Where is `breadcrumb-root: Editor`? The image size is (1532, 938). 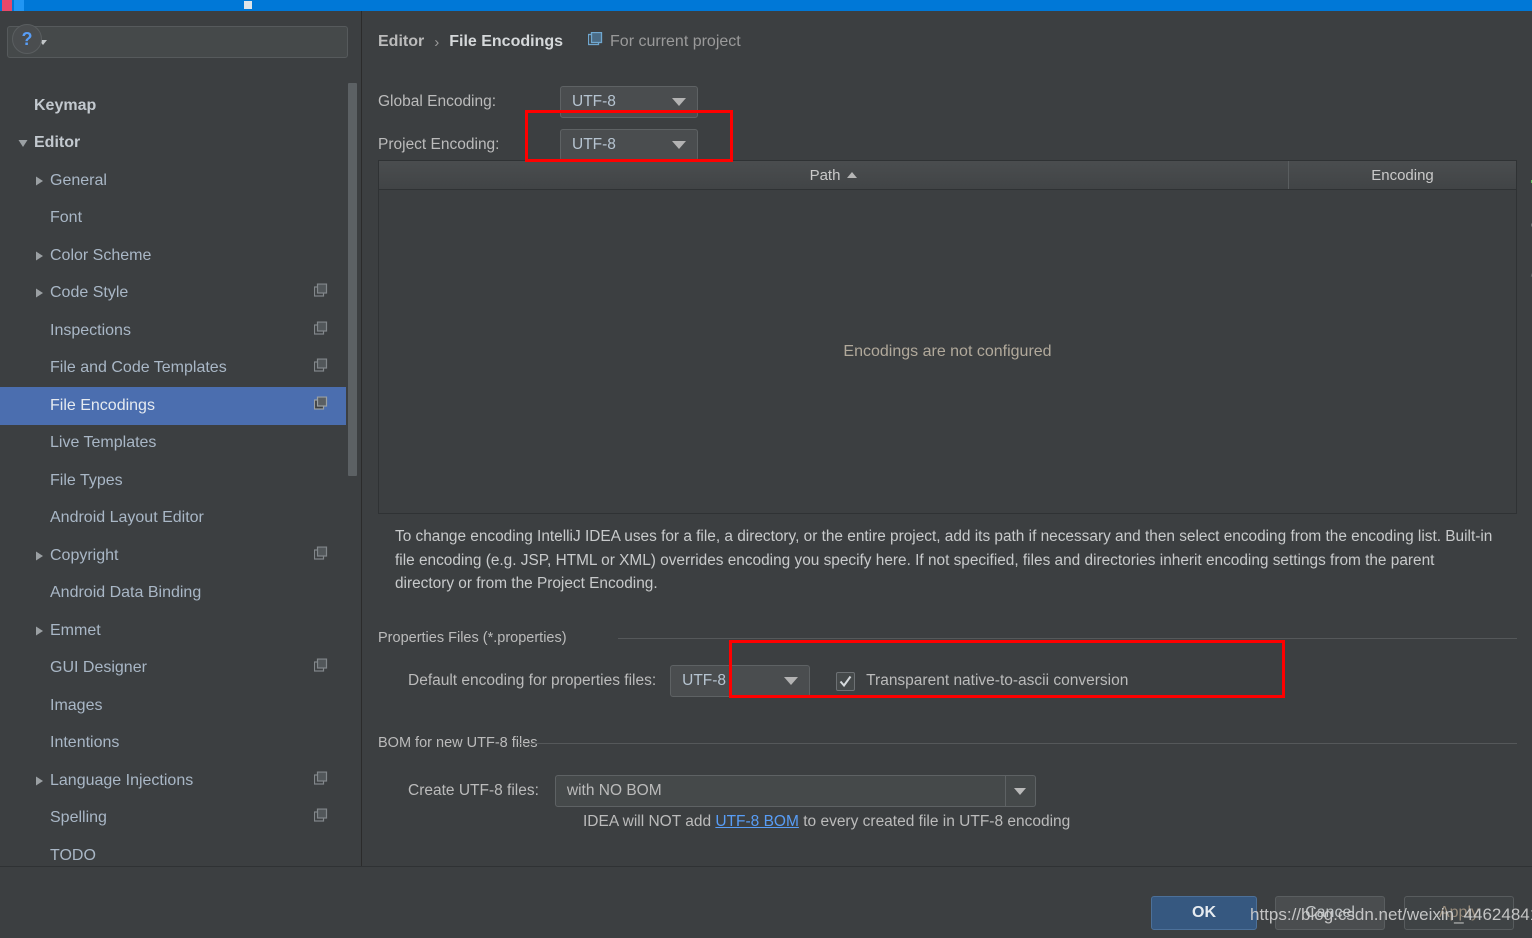 breadcrumb-root: Editor is located at coordinates (401, 42).